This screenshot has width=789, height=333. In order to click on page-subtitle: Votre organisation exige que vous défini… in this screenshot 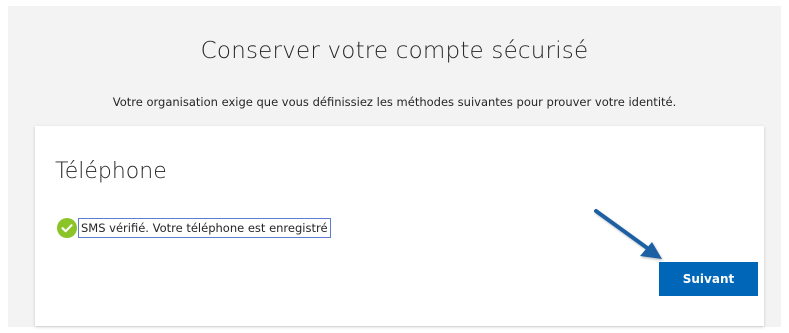, I will do `click(394, 102)`.